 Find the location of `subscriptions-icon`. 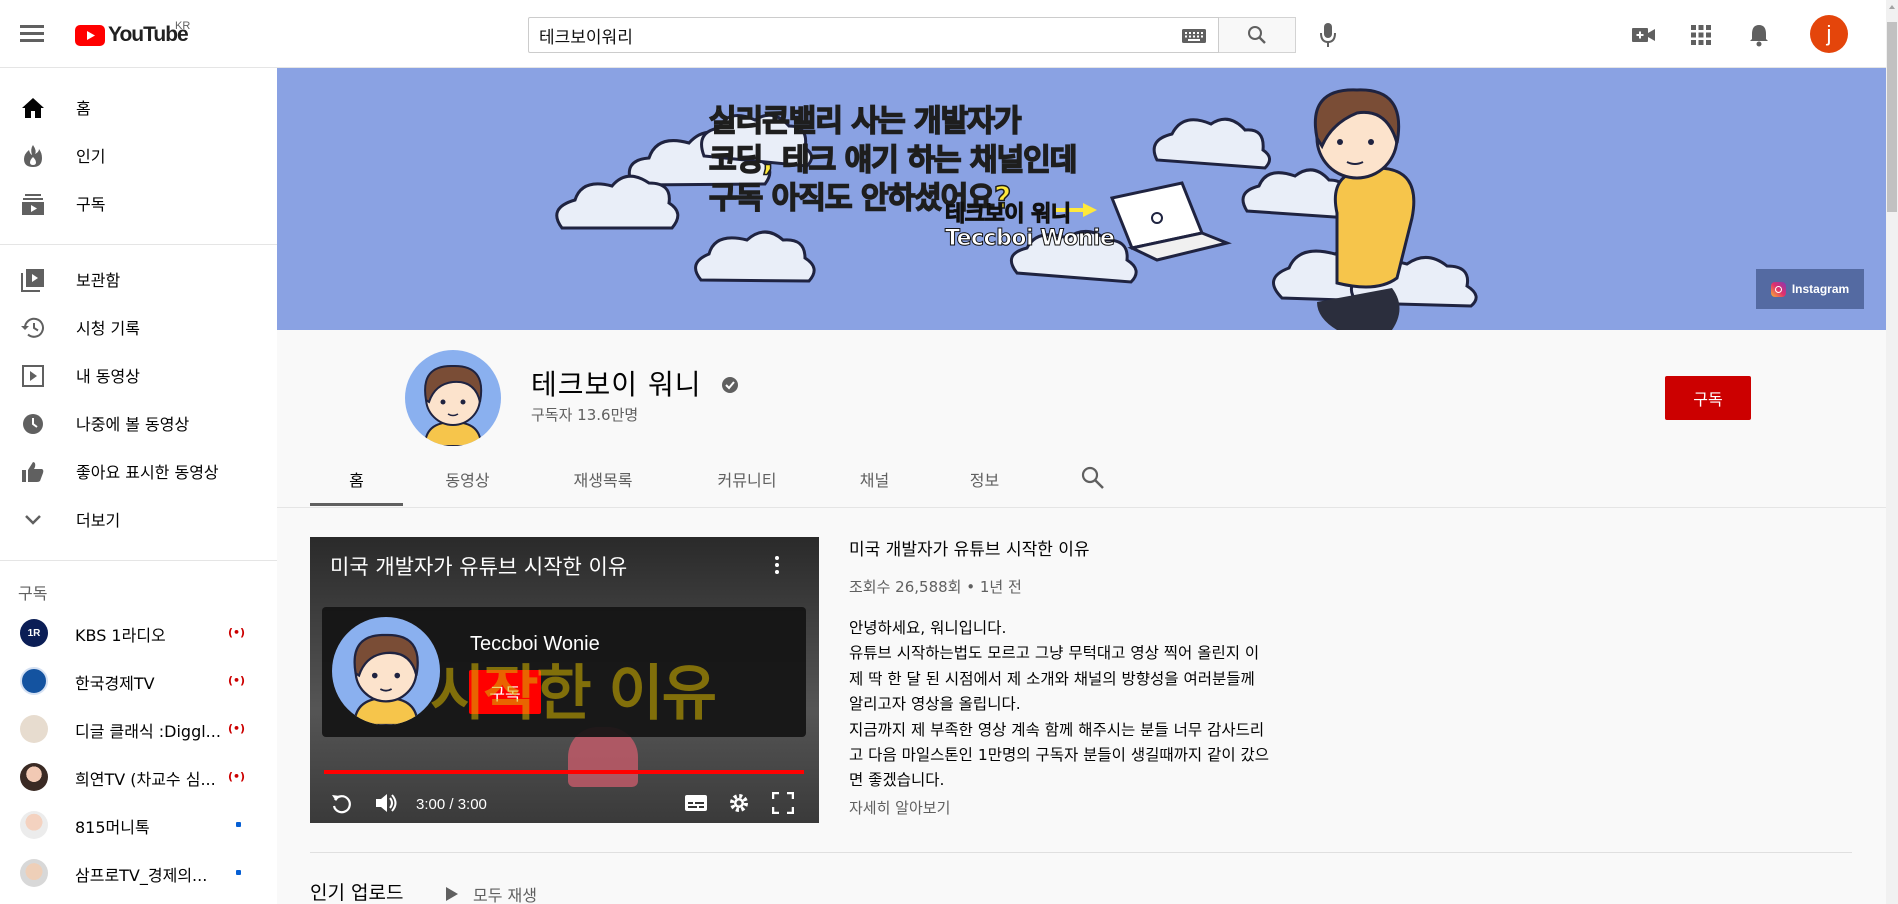

subscriptions-icon is located at coordinates (33, 204).